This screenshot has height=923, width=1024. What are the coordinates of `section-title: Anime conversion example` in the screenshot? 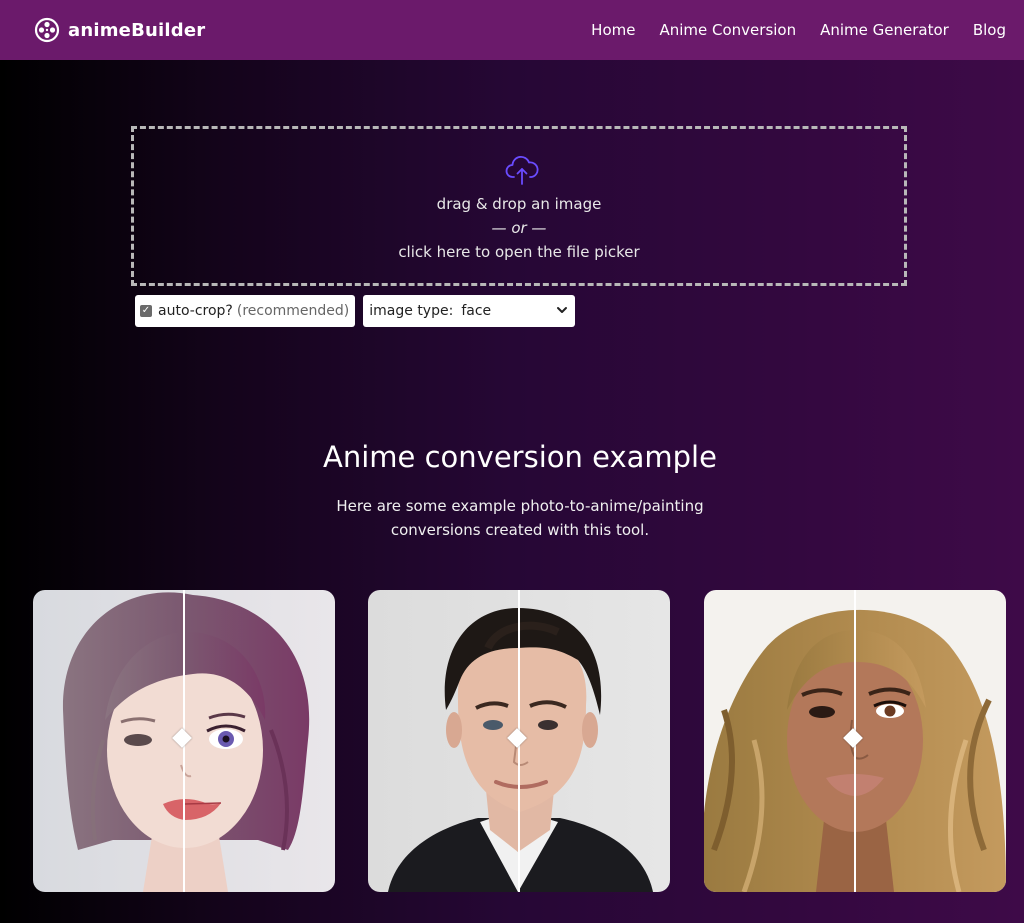 It's located at (520, 457).